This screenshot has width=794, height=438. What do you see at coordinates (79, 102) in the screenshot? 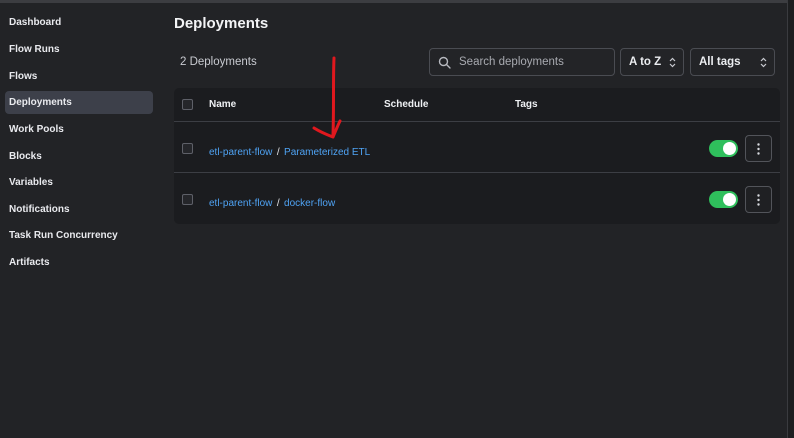
I see `sidebar-item-deployments: Deployments` at bounding box center [79, 102].